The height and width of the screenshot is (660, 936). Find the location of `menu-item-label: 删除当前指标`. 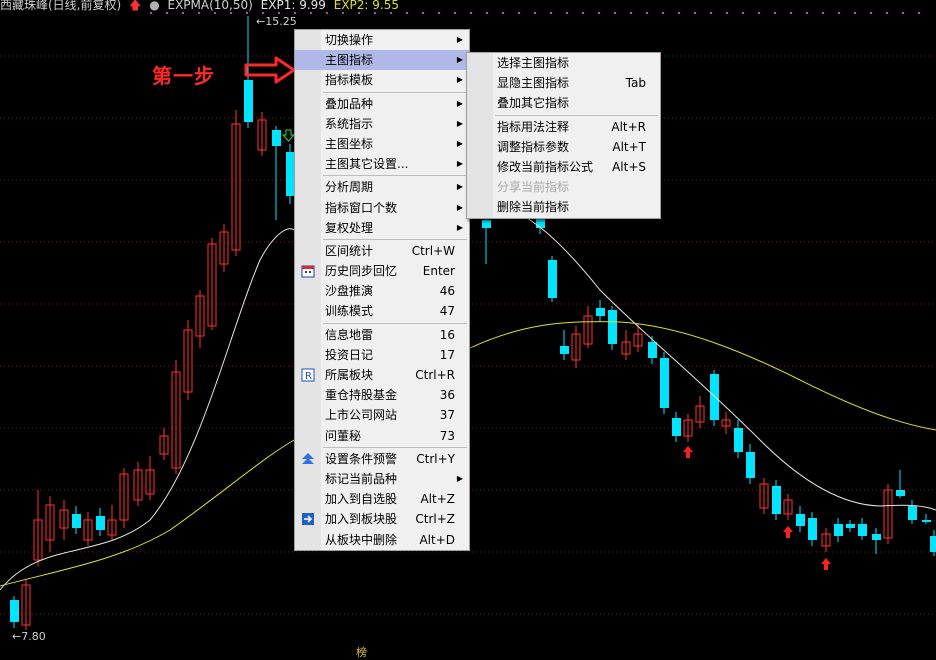

menu-item-label: 删除当前指标 is located at coordinates (533, 207).